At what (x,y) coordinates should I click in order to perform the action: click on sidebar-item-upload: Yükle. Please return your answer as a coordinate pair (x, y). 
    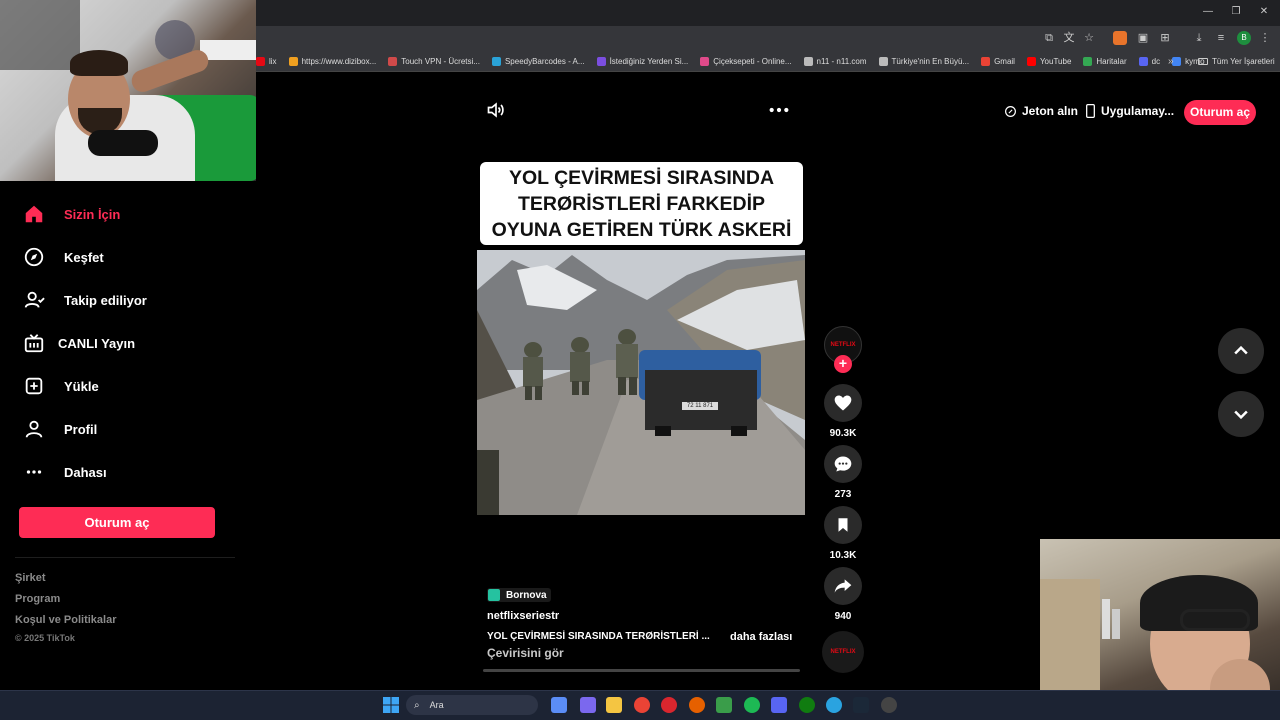
    Looking at the image, I should click on (60, 386).